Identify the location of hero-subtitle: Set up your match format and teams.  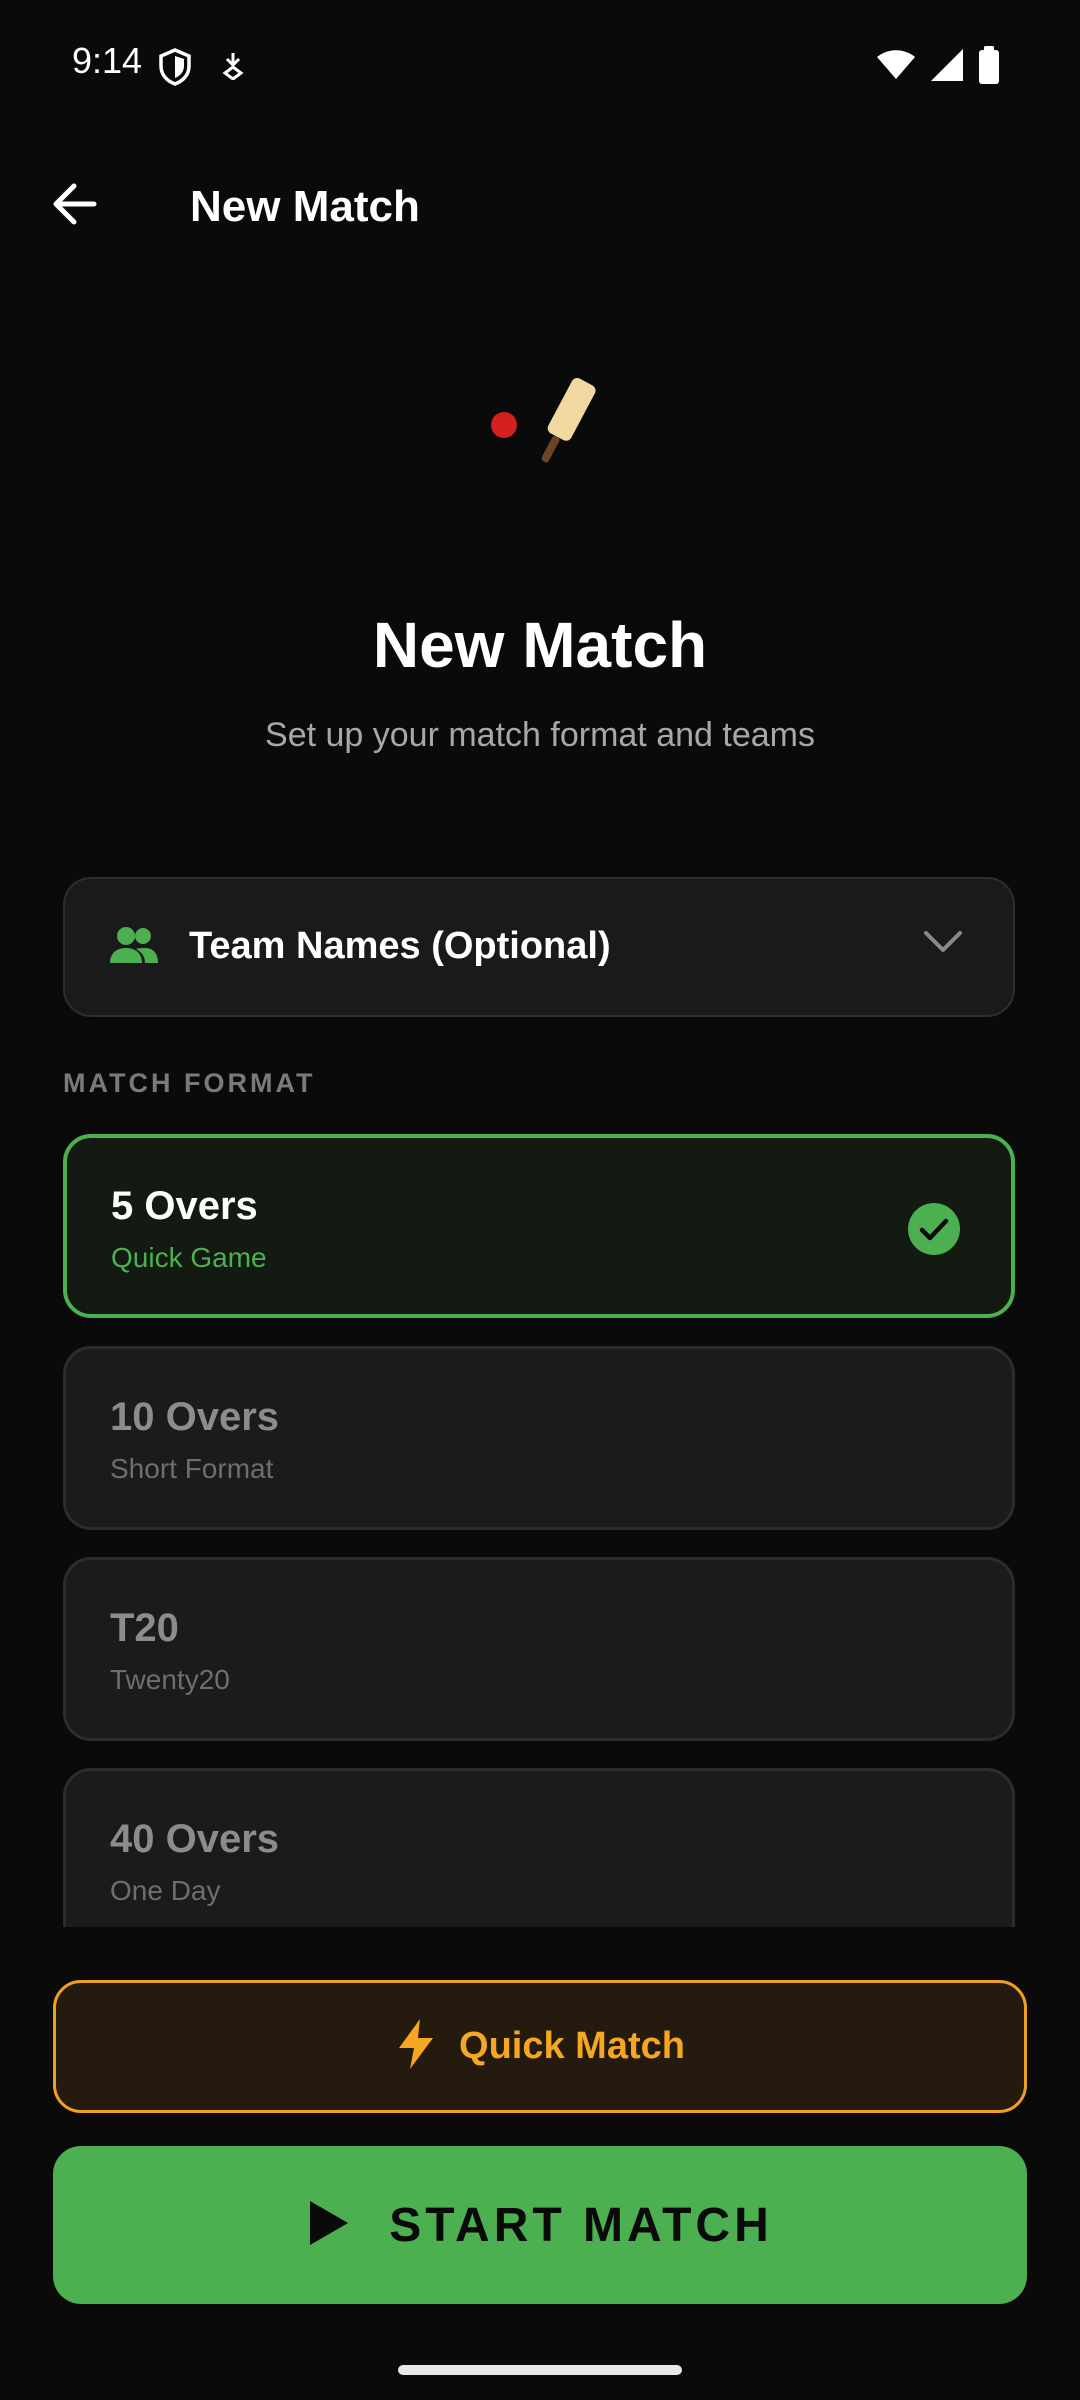
(540, 735).